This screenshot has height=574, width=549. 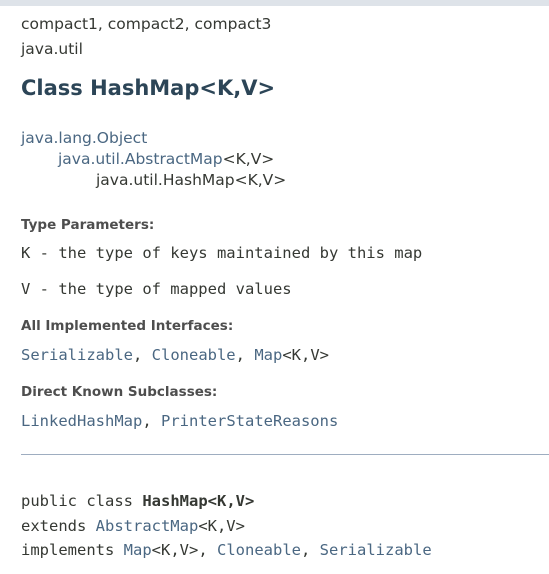 I want to click on map-generic: <K,V>, so click(x=305, y=355).